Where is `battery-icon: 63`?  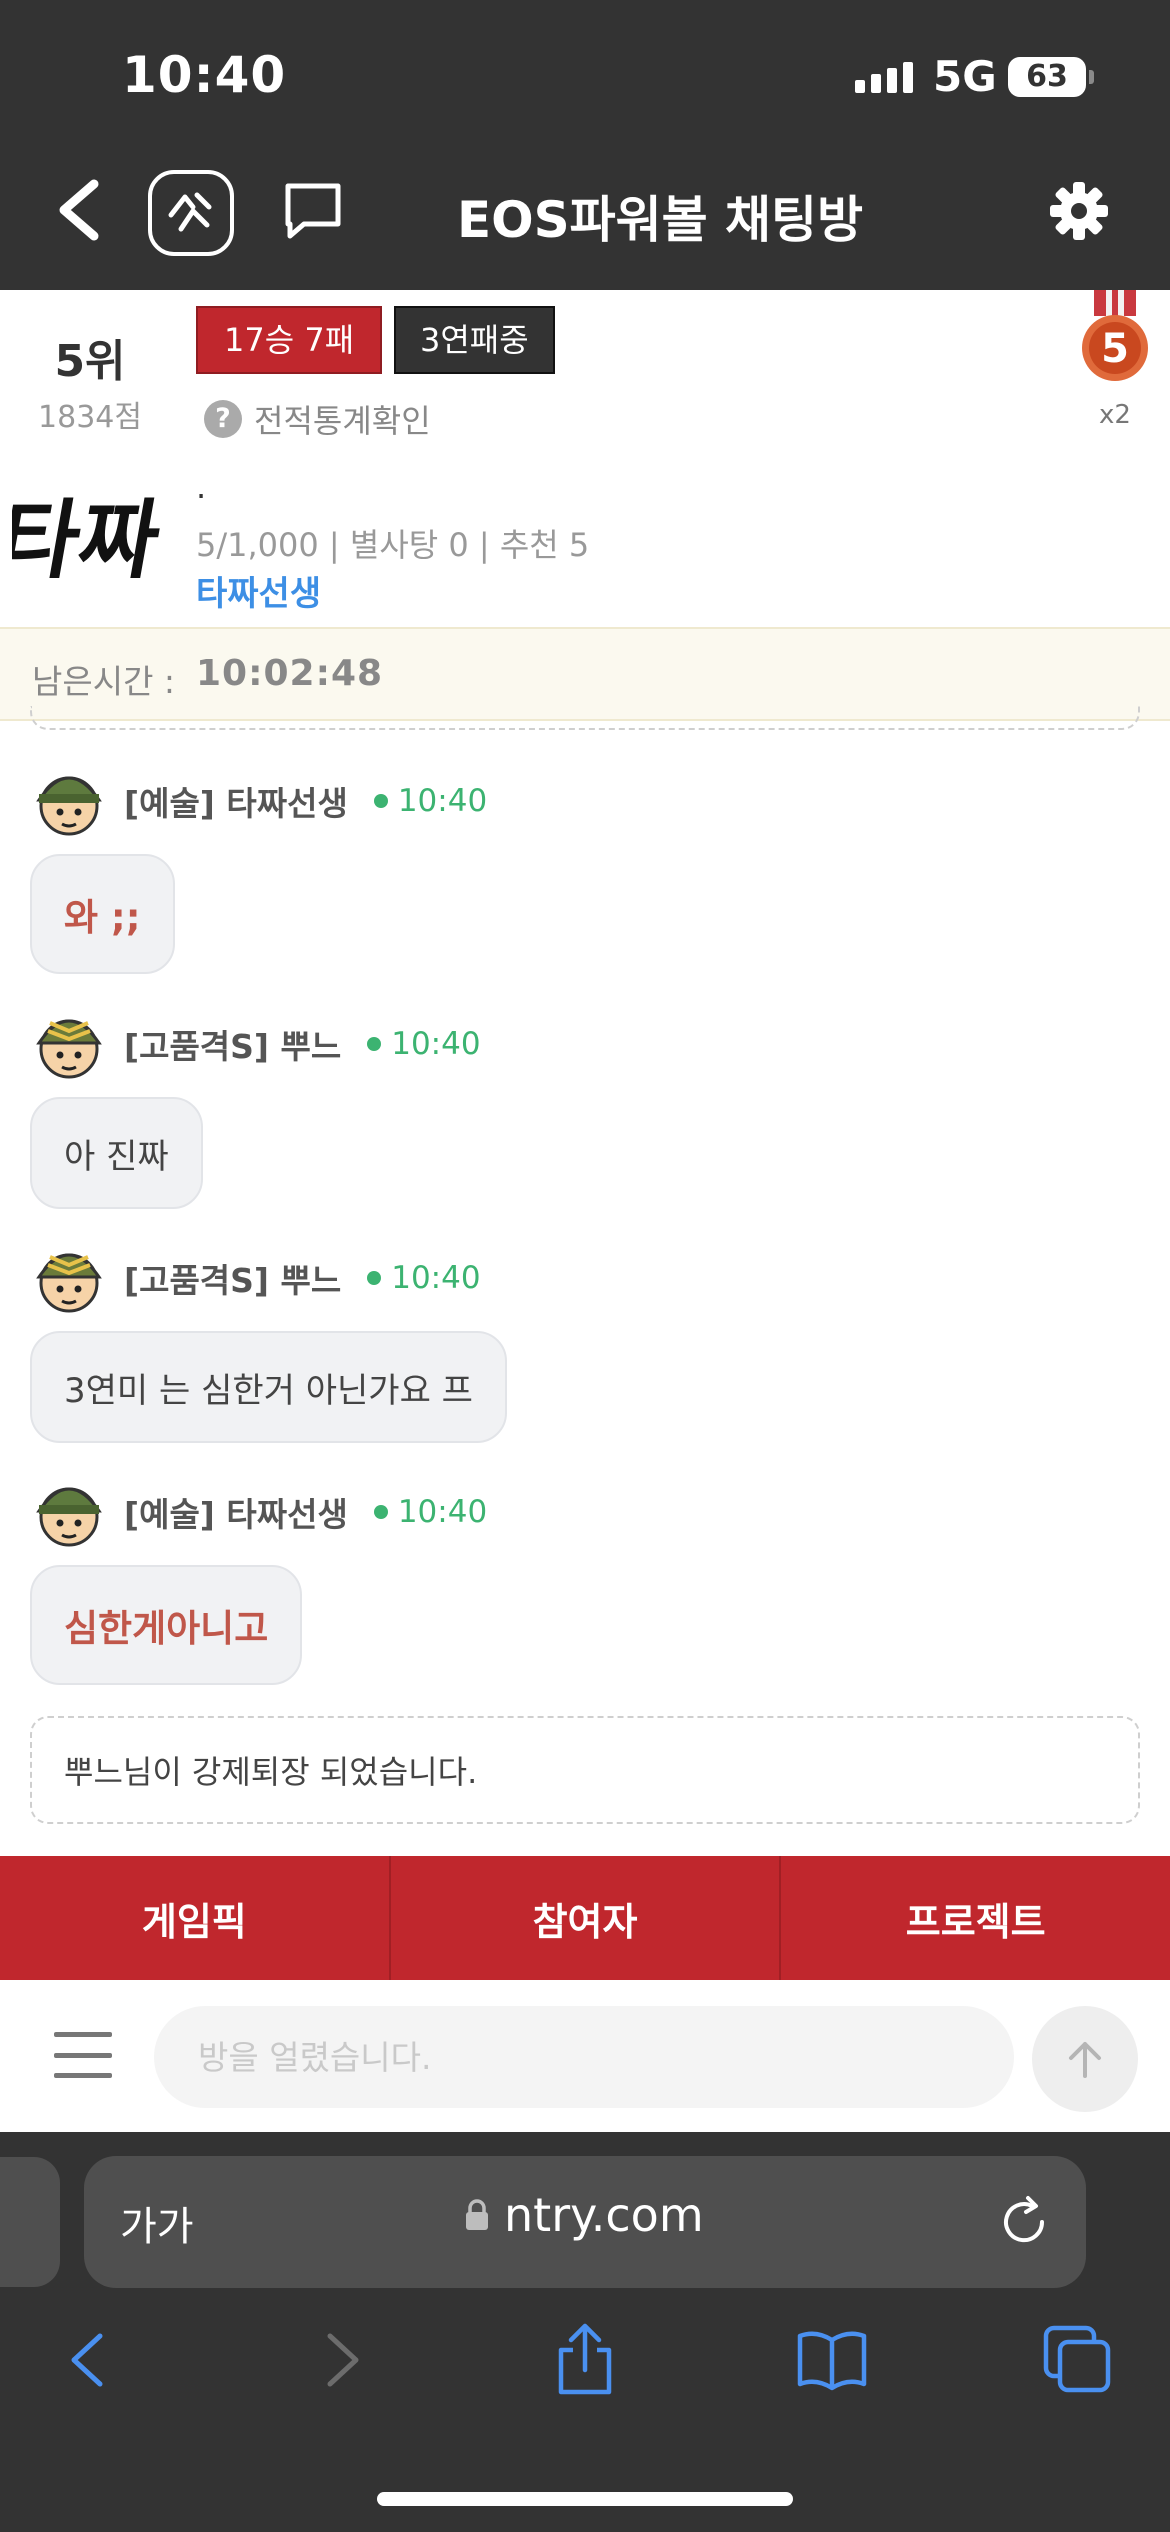
battery-icon: 63 is located at coordinates (1047, 77).